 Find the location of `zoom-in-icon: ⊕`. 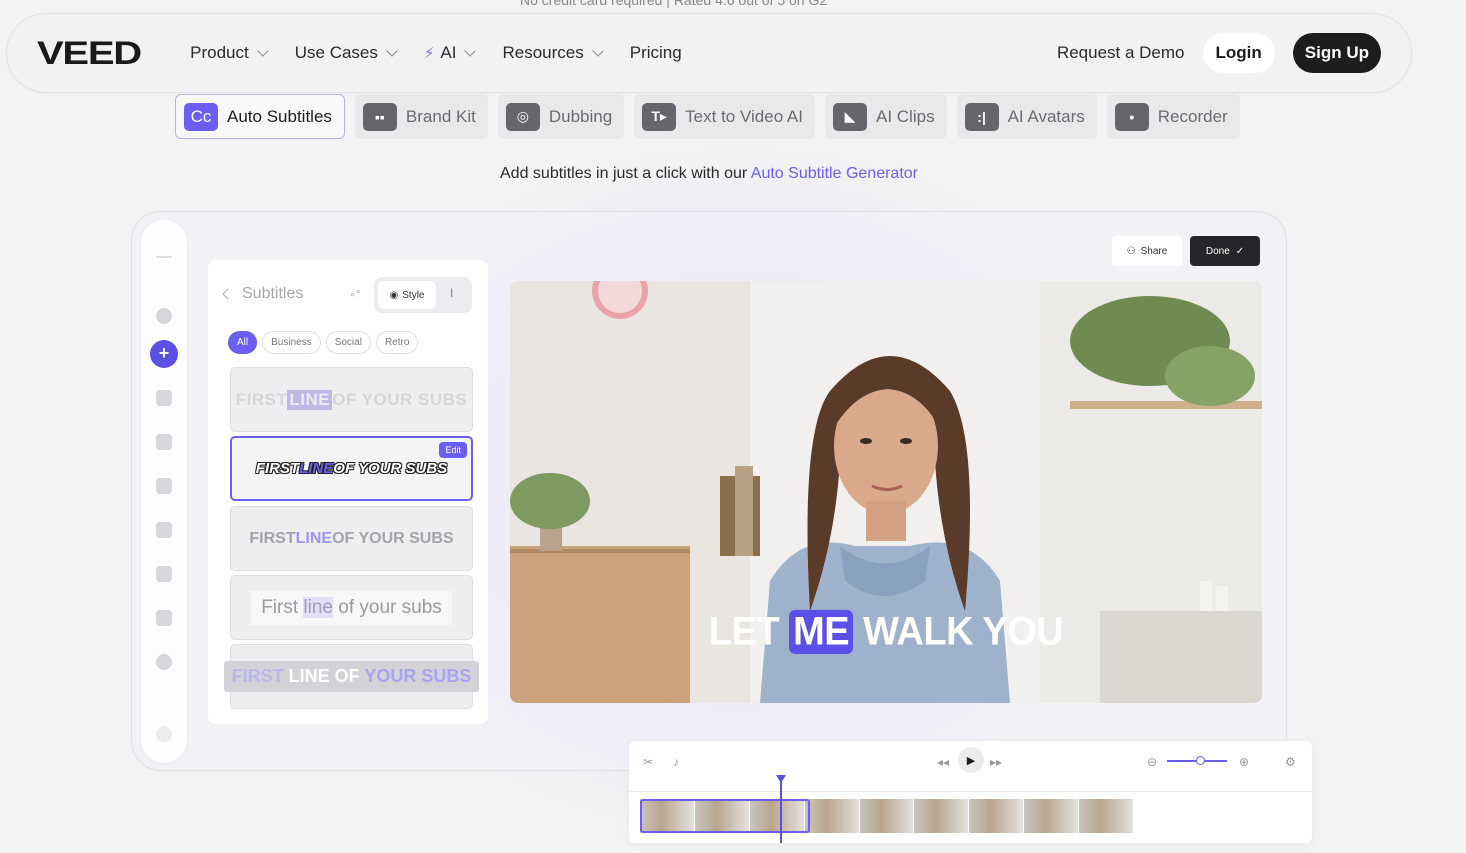

zoom-in-icon: ⊕ is located at coordinates (1244, 762).